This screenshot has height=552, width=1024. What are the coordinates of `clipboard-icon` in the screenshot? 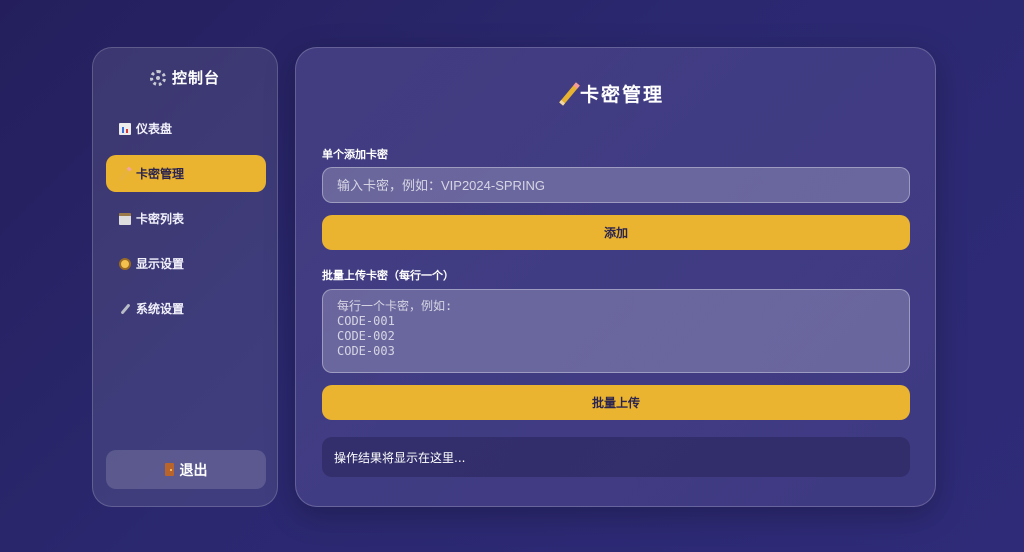 It's located at (125, 218).